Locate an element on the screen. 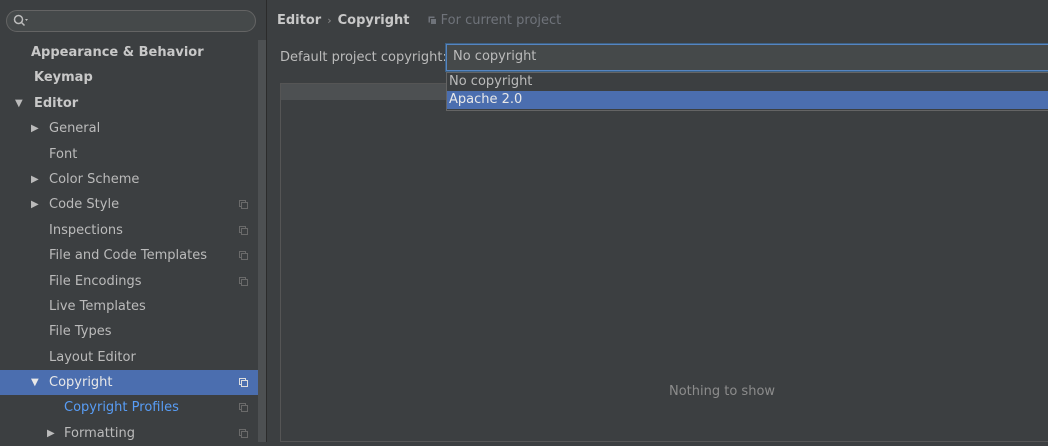 The image size is (1048, 446). tree-item-copyright: ▼ Copyright is located at coordinates (129, 383).